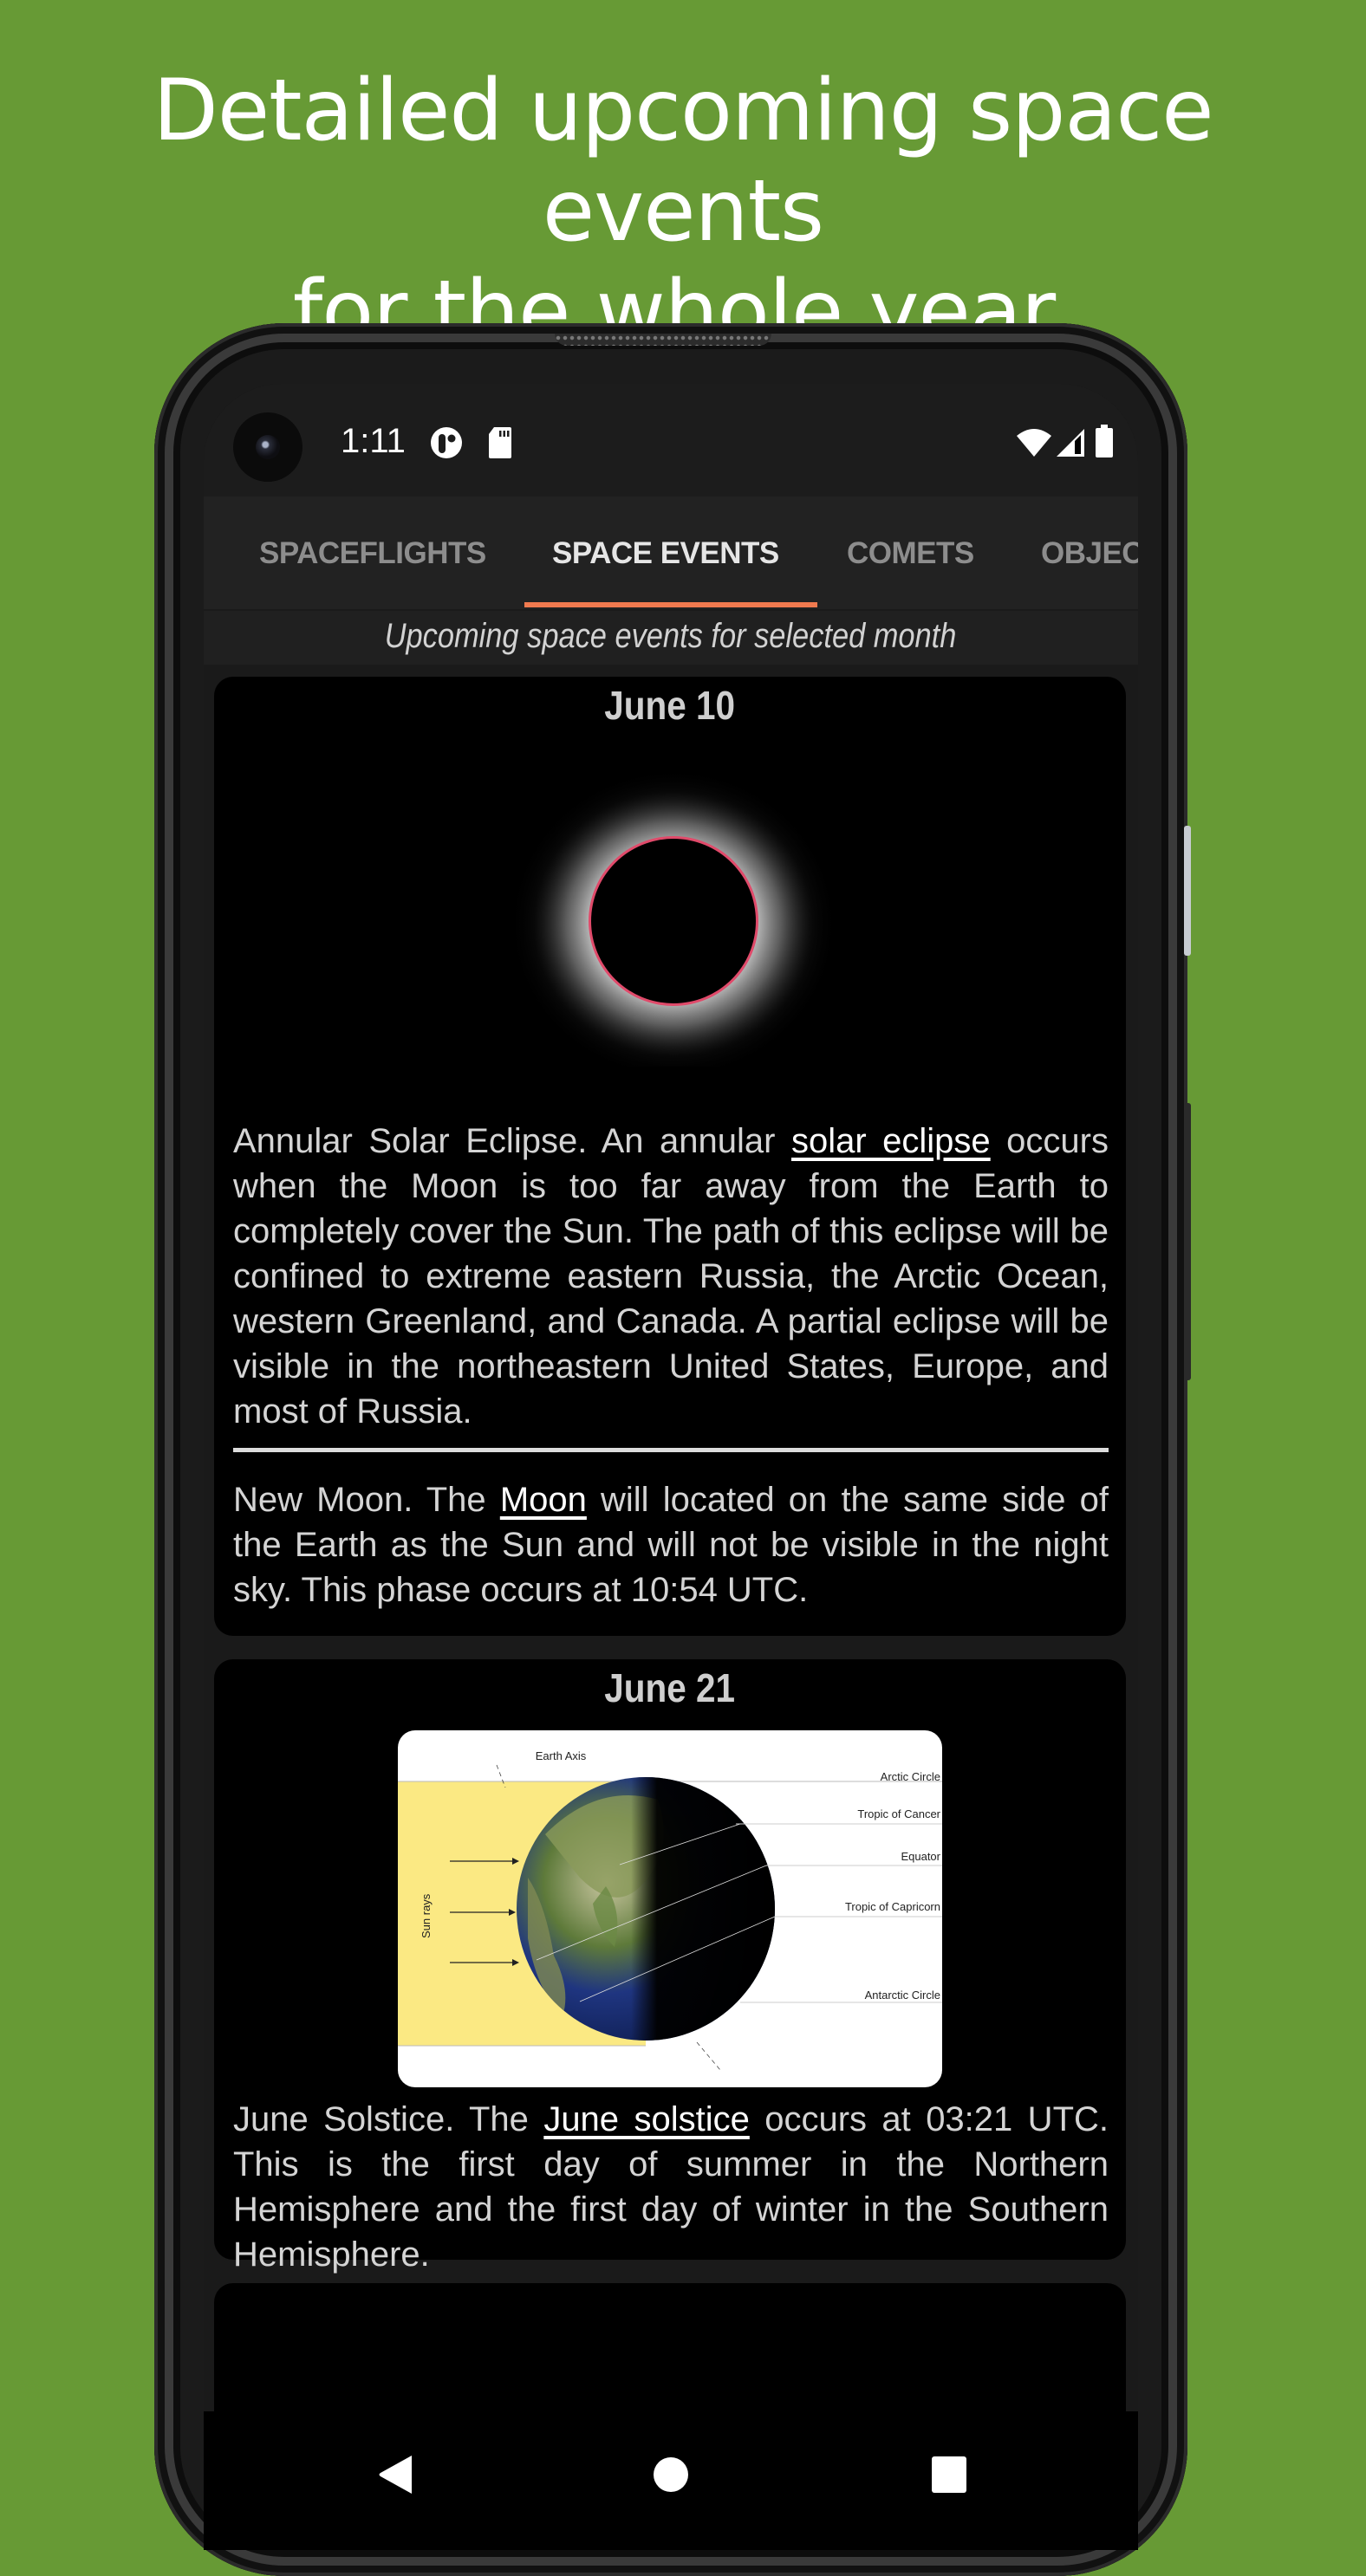  I want to click on tab-bar: SPACEFLIGHTS SPACE EVENTS COMETS OBJEC, so click(671, 552).